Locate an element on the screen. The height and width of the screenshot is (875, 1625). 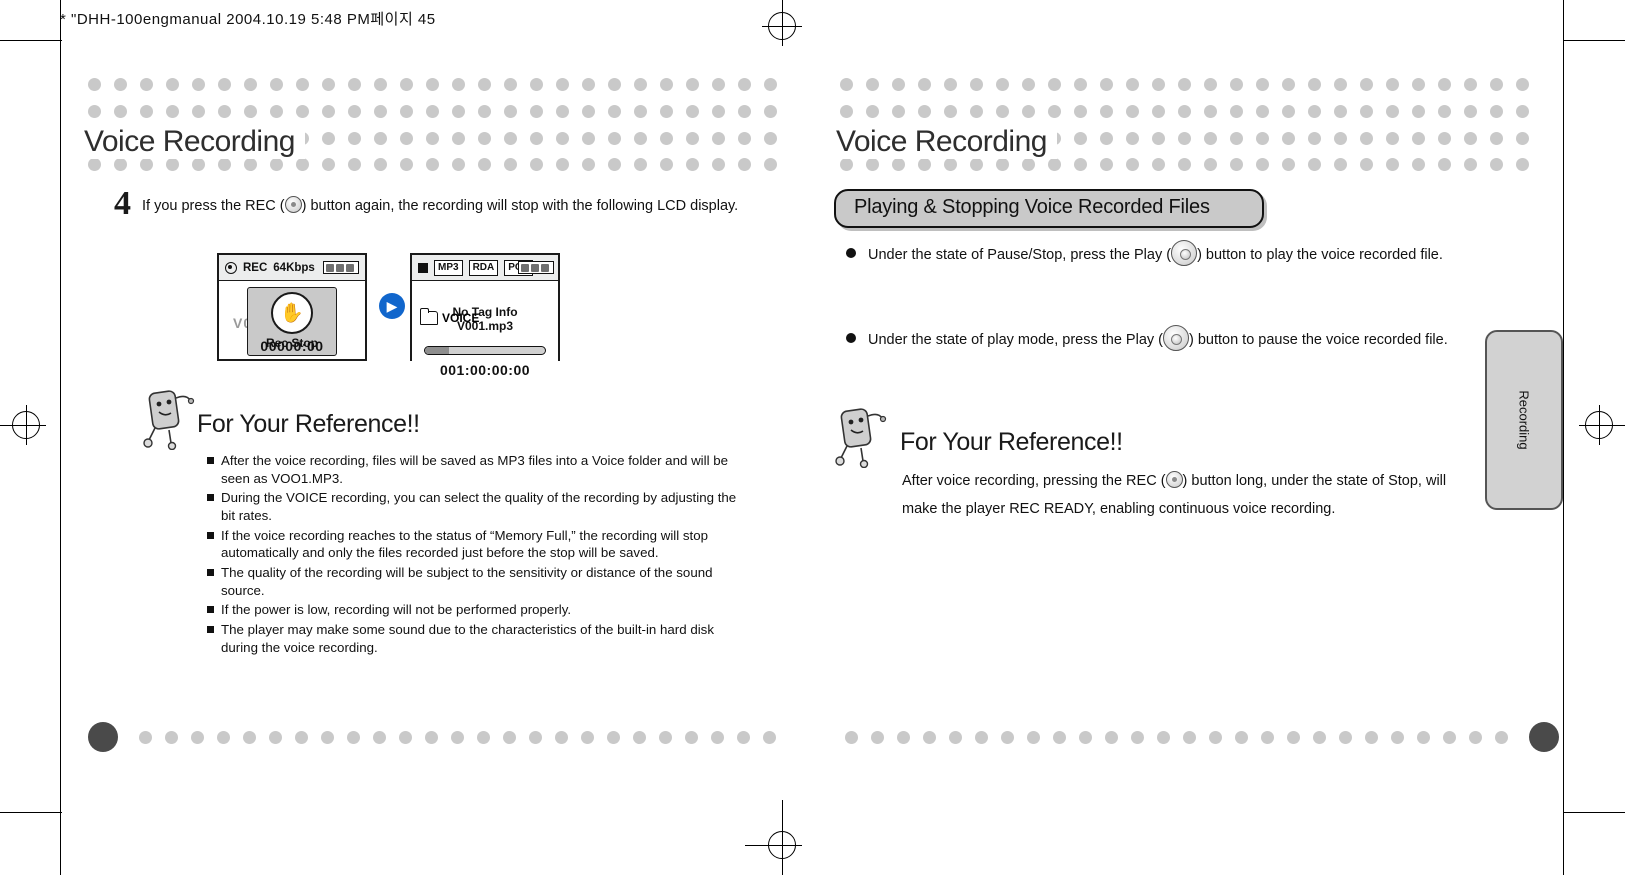
tag-rda: RDA is located at coordinates (483, 267).